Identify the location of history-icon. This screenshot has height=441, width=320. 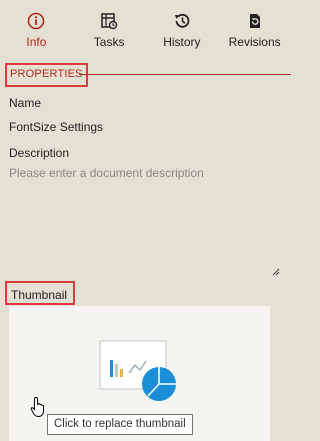
(182, 21).